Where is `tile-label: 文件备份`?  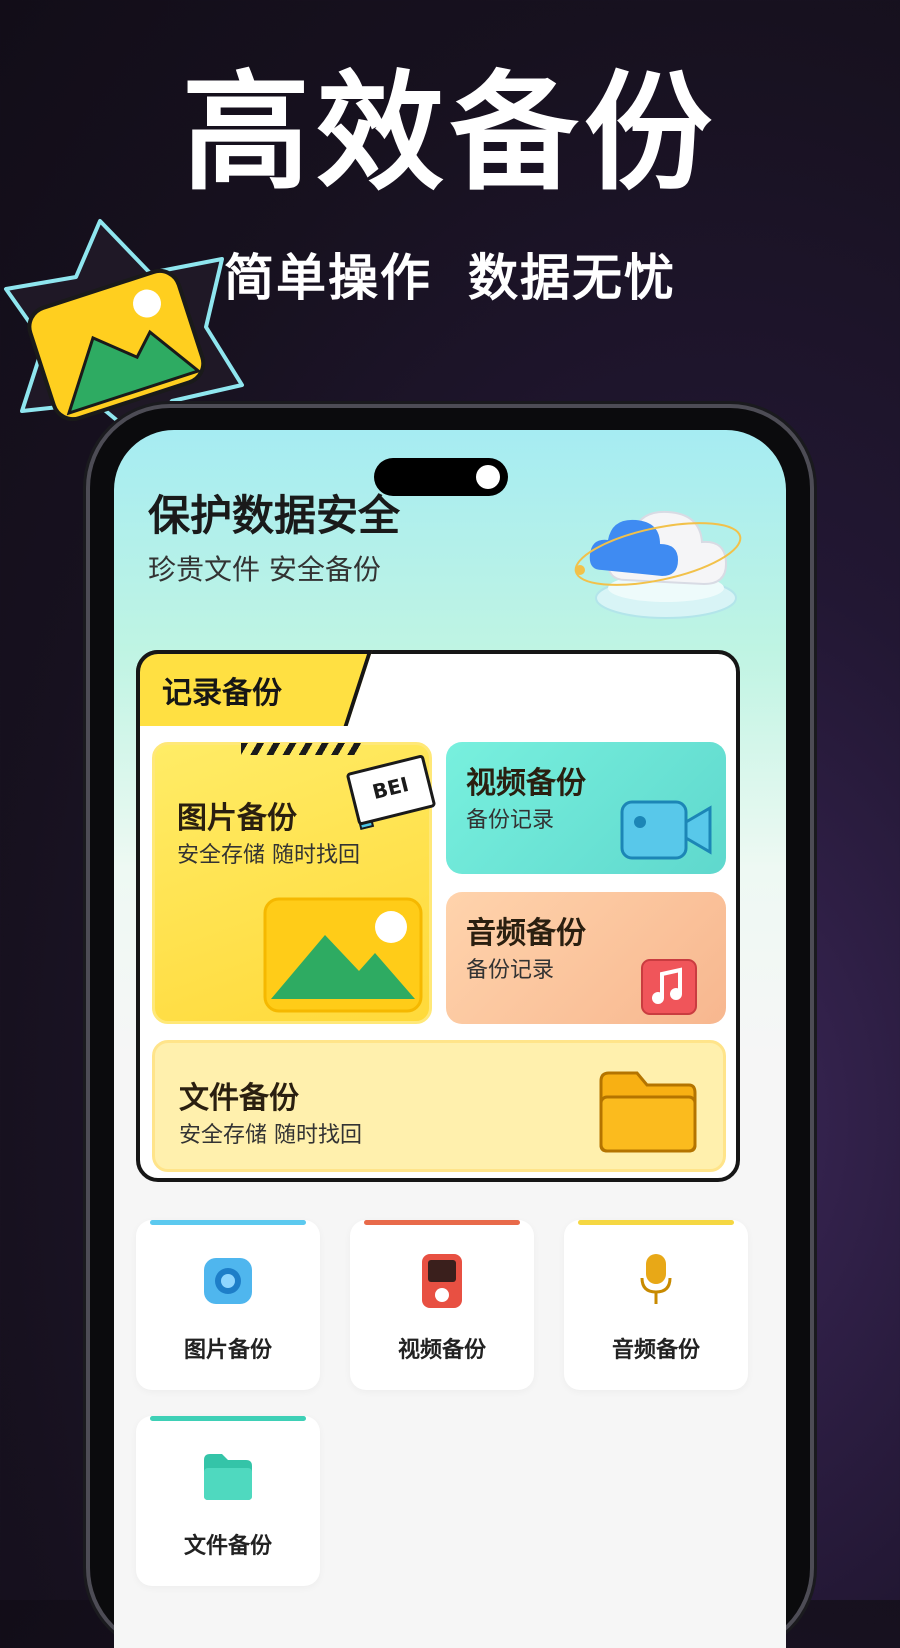 tile-label: 文件备份 is located at coordinates (227, 1546).